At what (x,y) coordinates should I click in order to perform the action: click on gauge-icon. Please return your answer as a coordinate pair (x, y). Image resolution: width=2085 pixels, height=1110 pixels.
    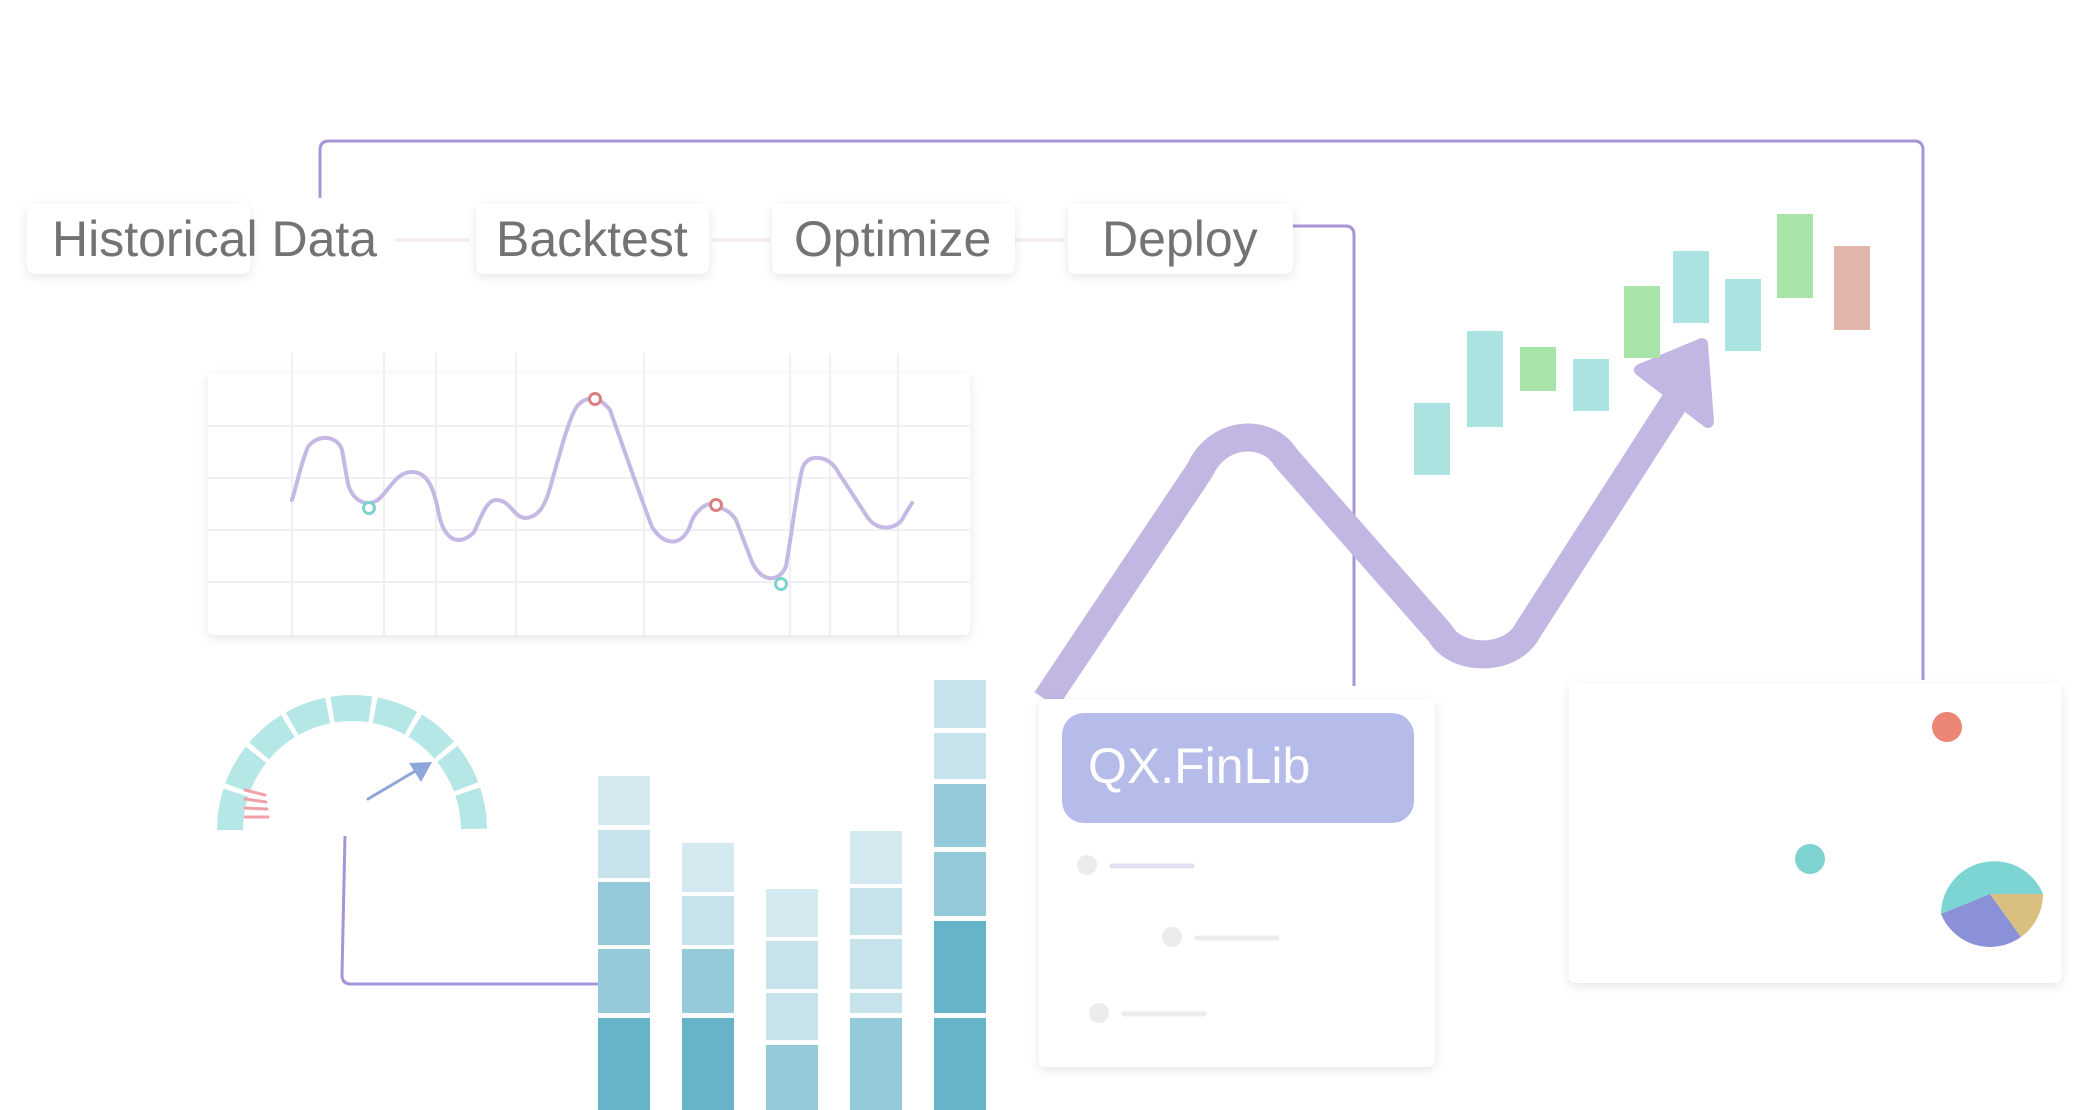
    Looking at the image, I should click on (352, 763).